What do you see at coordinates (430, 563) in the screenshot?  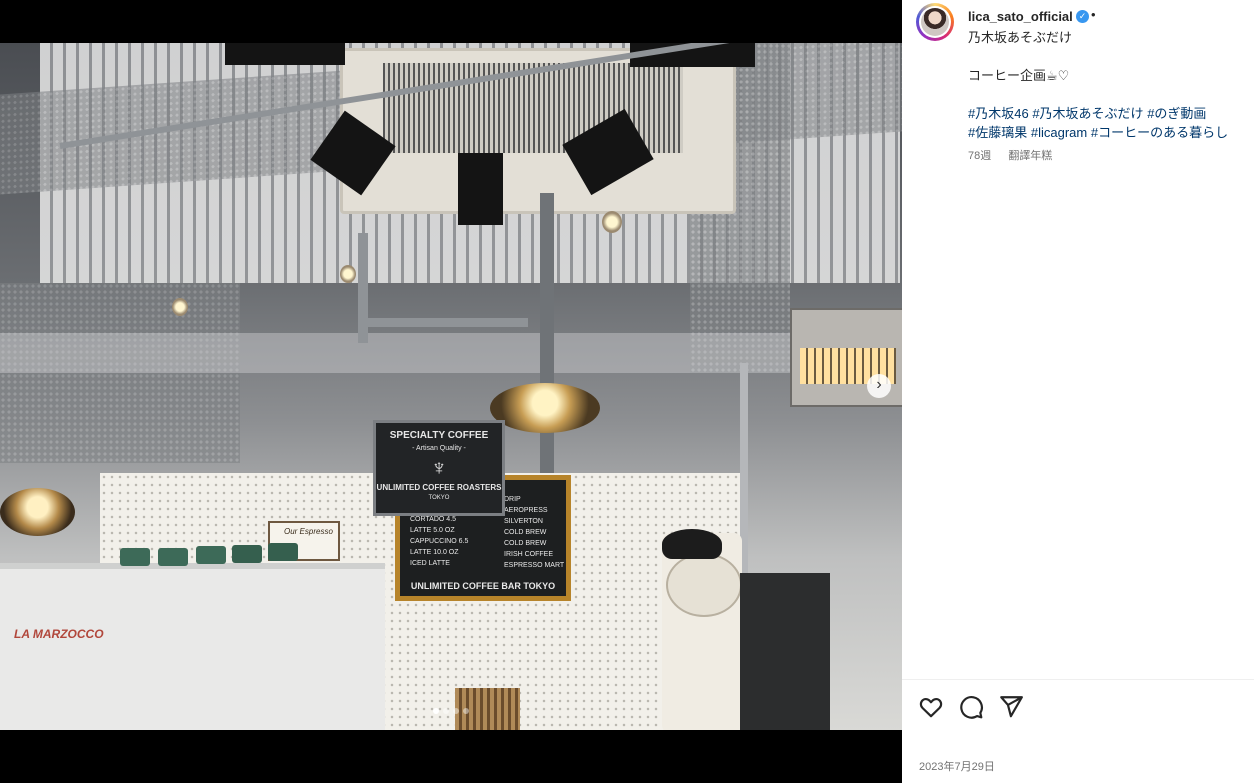 I see `menu-item: ICED LATTE` at bounding box center [430, 563].